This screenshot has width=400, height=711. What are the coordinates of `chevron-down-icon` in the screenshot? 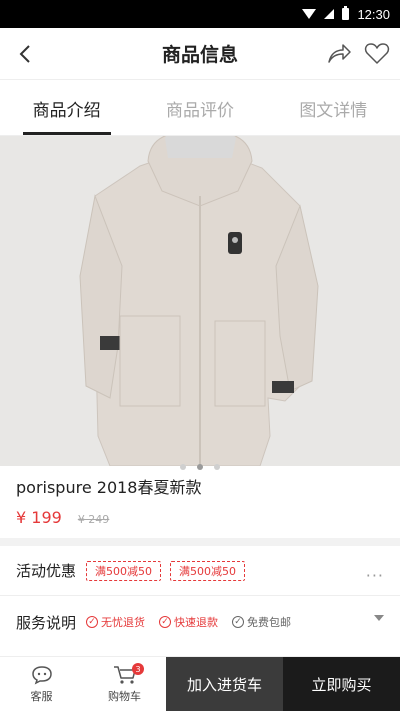 It's located at (379, 618).